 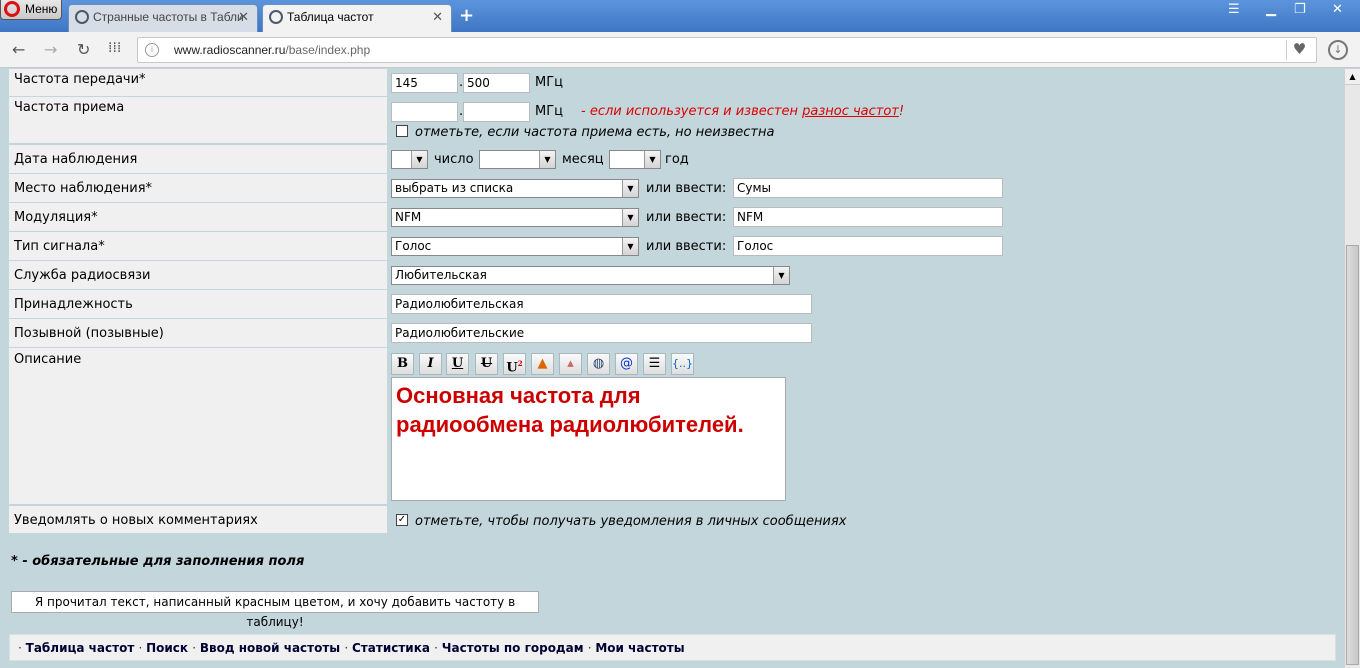 I want to click on month-select: ▼, so click(x=517, y=159).